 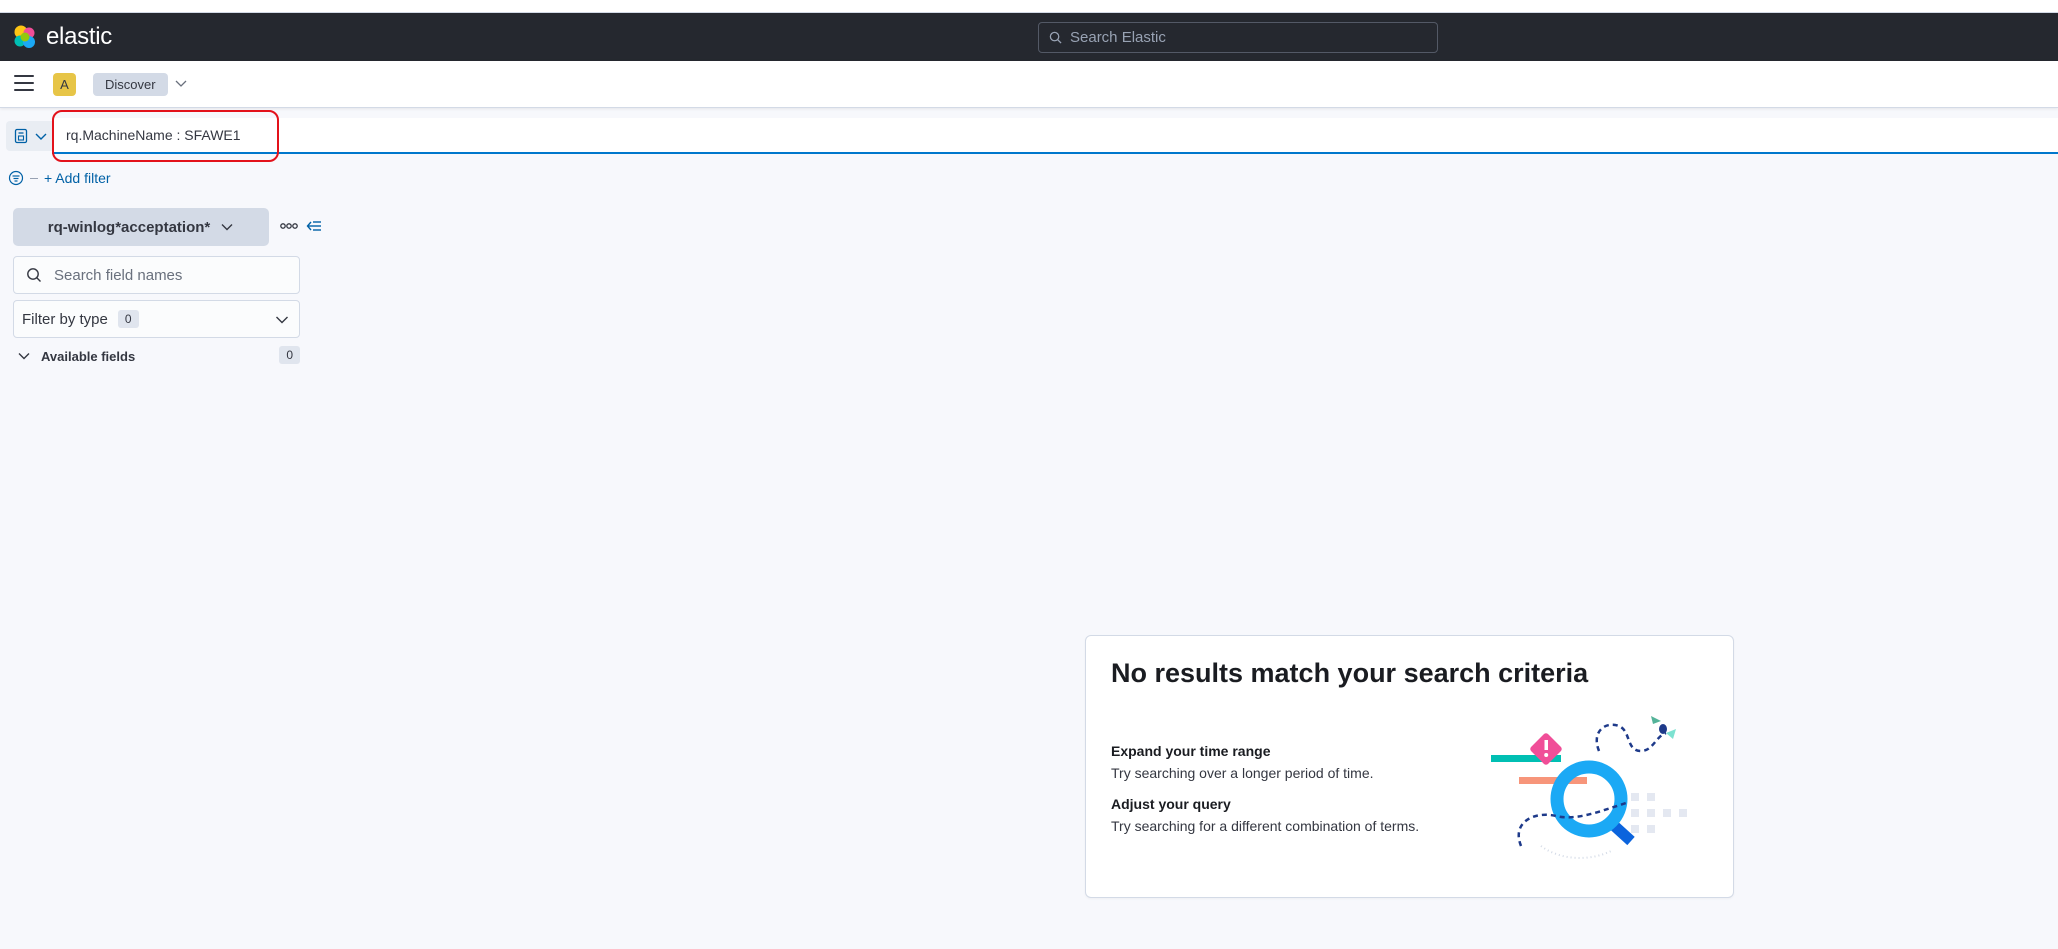 What do you see at coordinates (130, 84) in the screenshot?
I see `breadcrumb-discover: Discover` at bounding box center [130, 84].